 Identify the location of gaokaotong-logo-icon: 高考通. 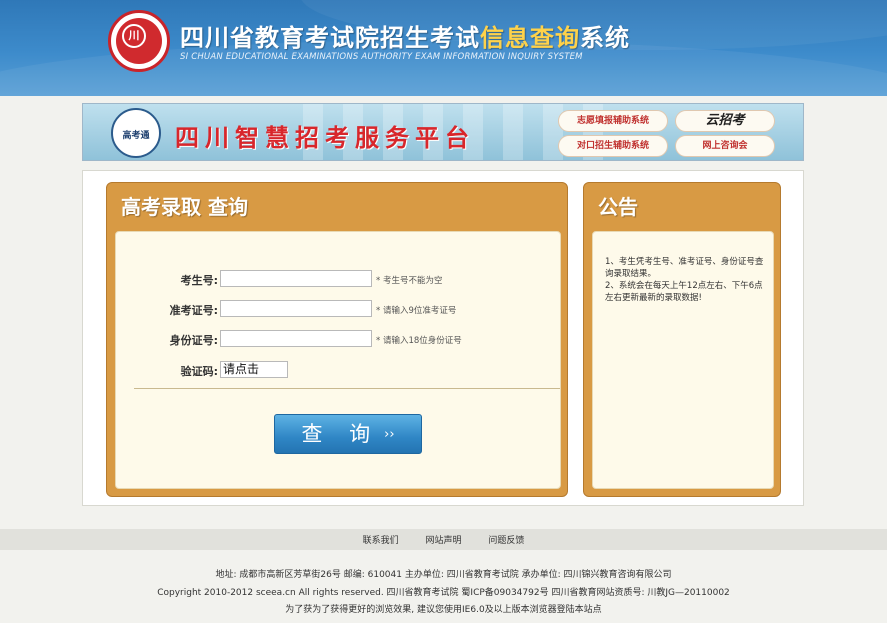
(136, 133).